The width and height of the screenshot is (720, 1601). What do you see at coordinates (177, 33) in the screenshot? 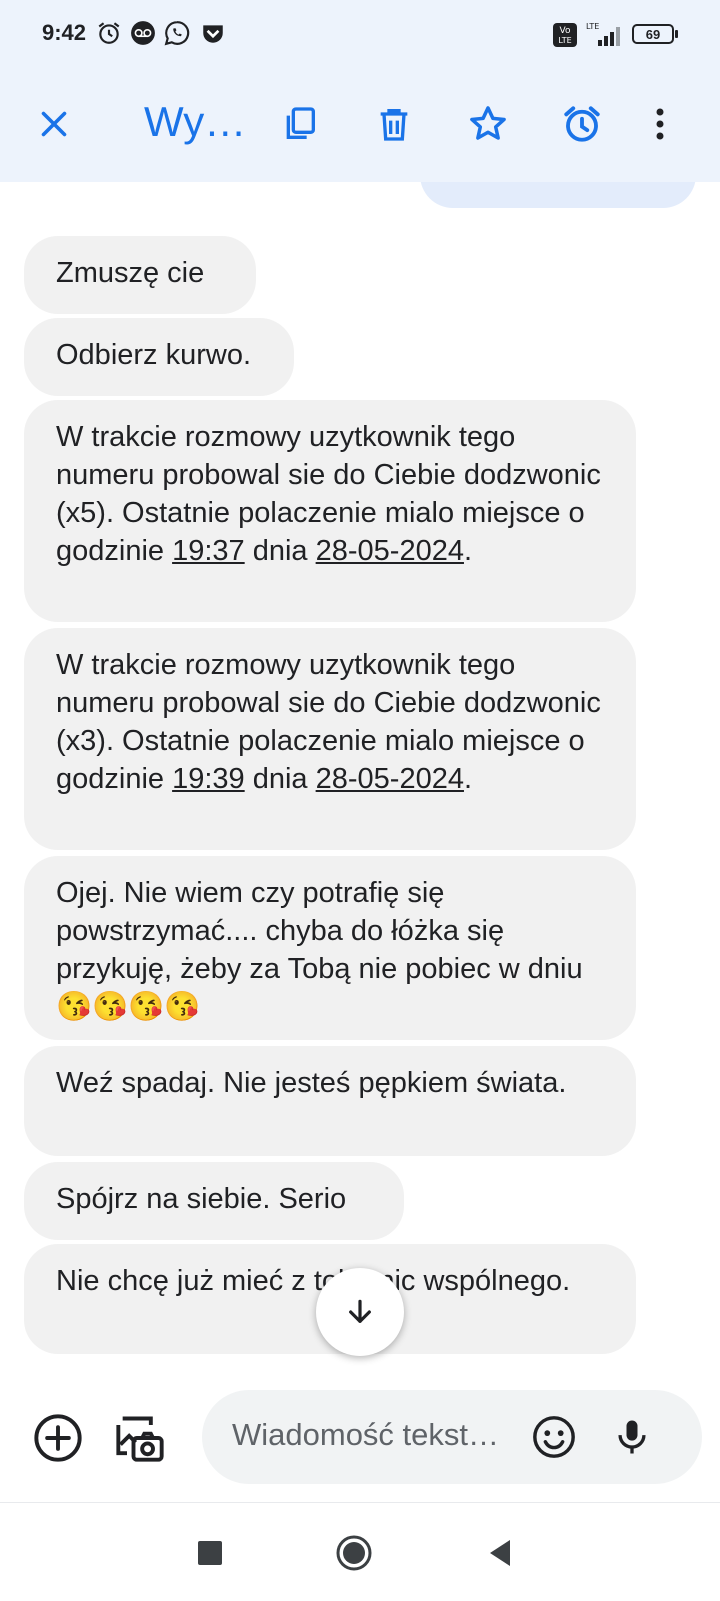
I see `whatsapp-icon` at bounding box center [177, 33].